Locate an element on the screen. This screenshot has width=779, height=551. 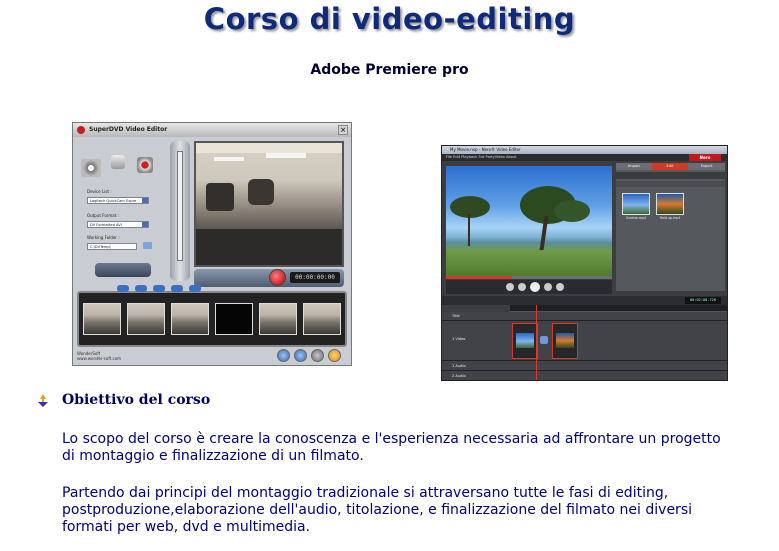
video-preview is located at coordinates (529, 222).